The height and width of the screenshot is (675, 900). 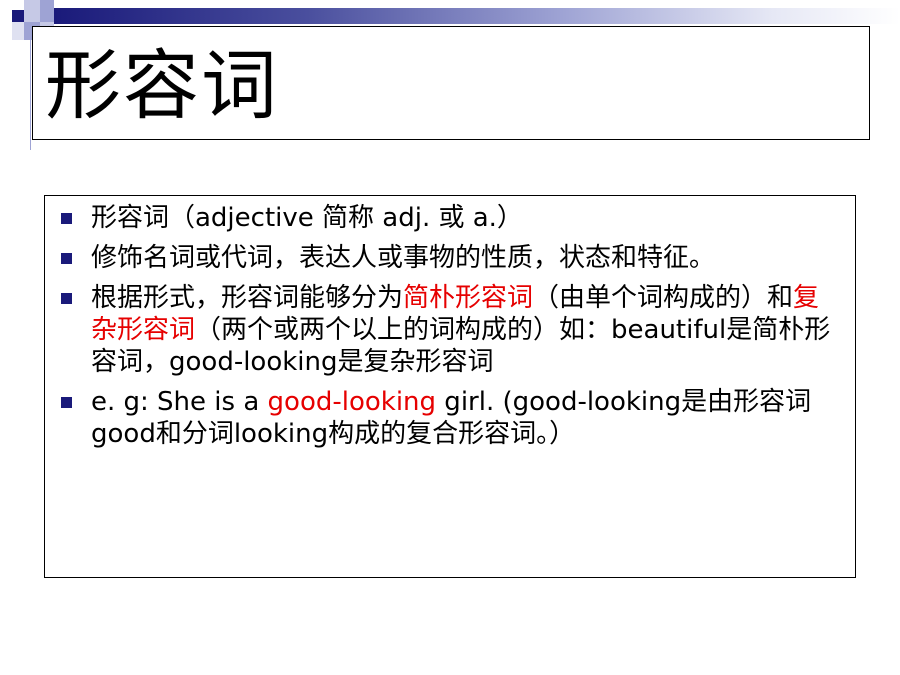 I want to click on bullet-item-function: 修饰名词或代词，表达人或事物的性质，状态和特征。, so click(x=450, y=258).